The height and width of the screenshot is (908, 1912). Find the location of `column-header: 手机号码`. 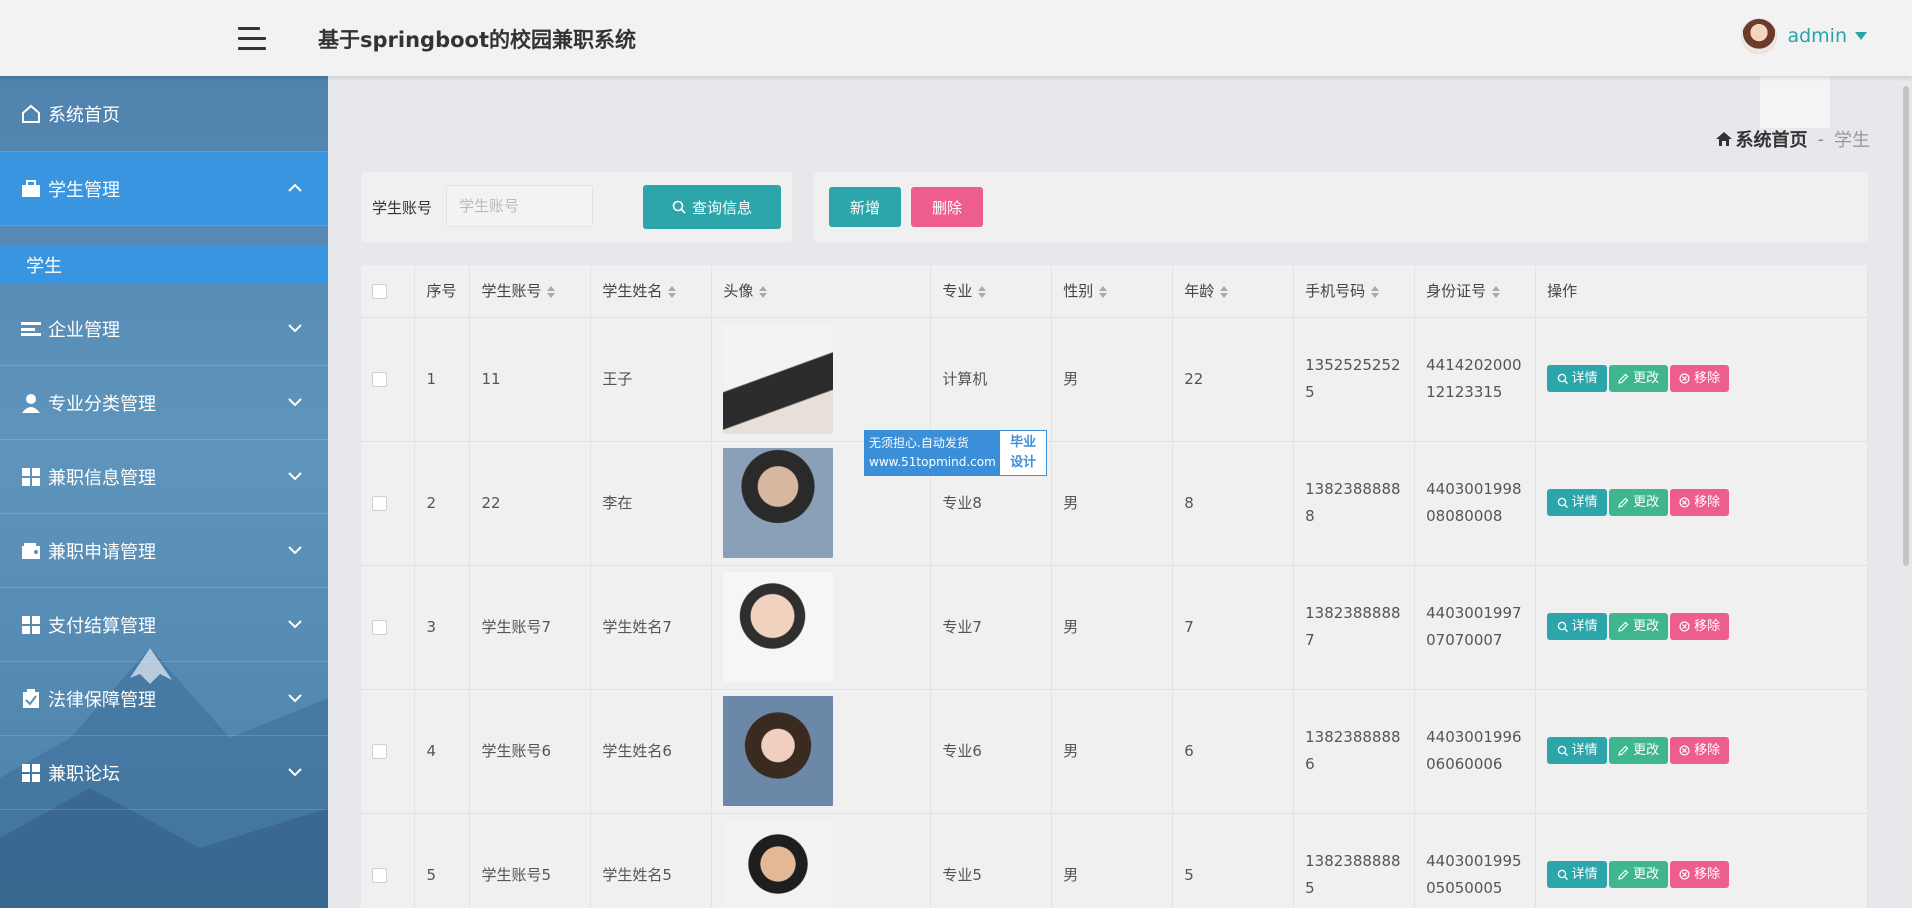

column-header: 手机号码 is located at coordinates (1354, 291).